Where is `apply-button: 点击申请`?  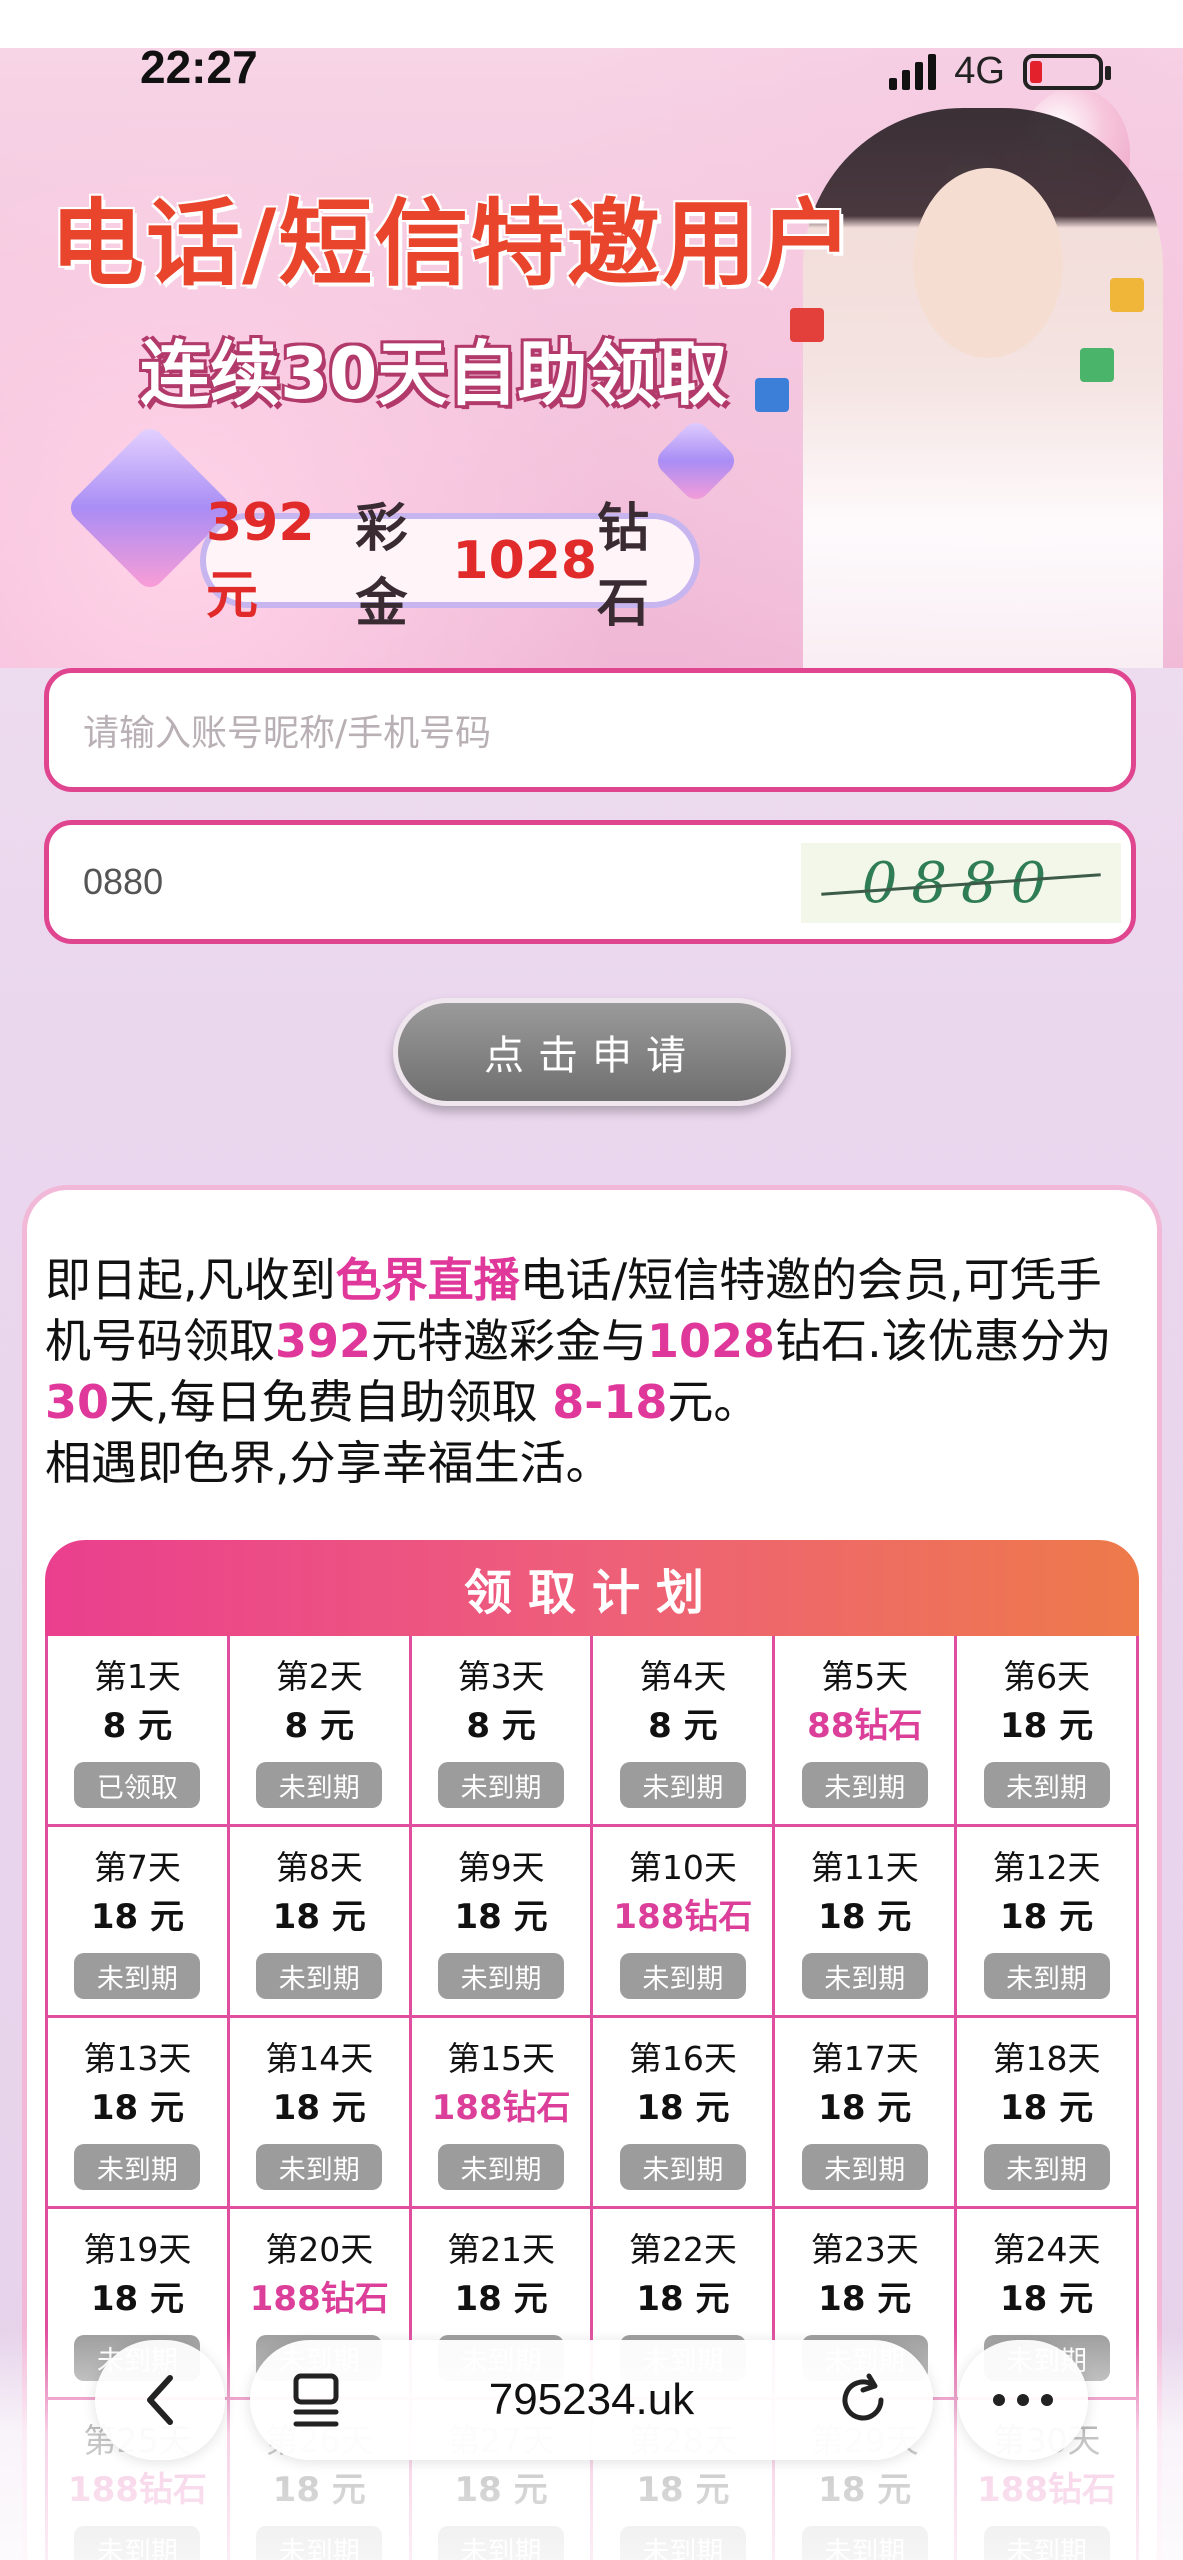 apply-button: 点击申请 is located at coordinates (592, 1052).